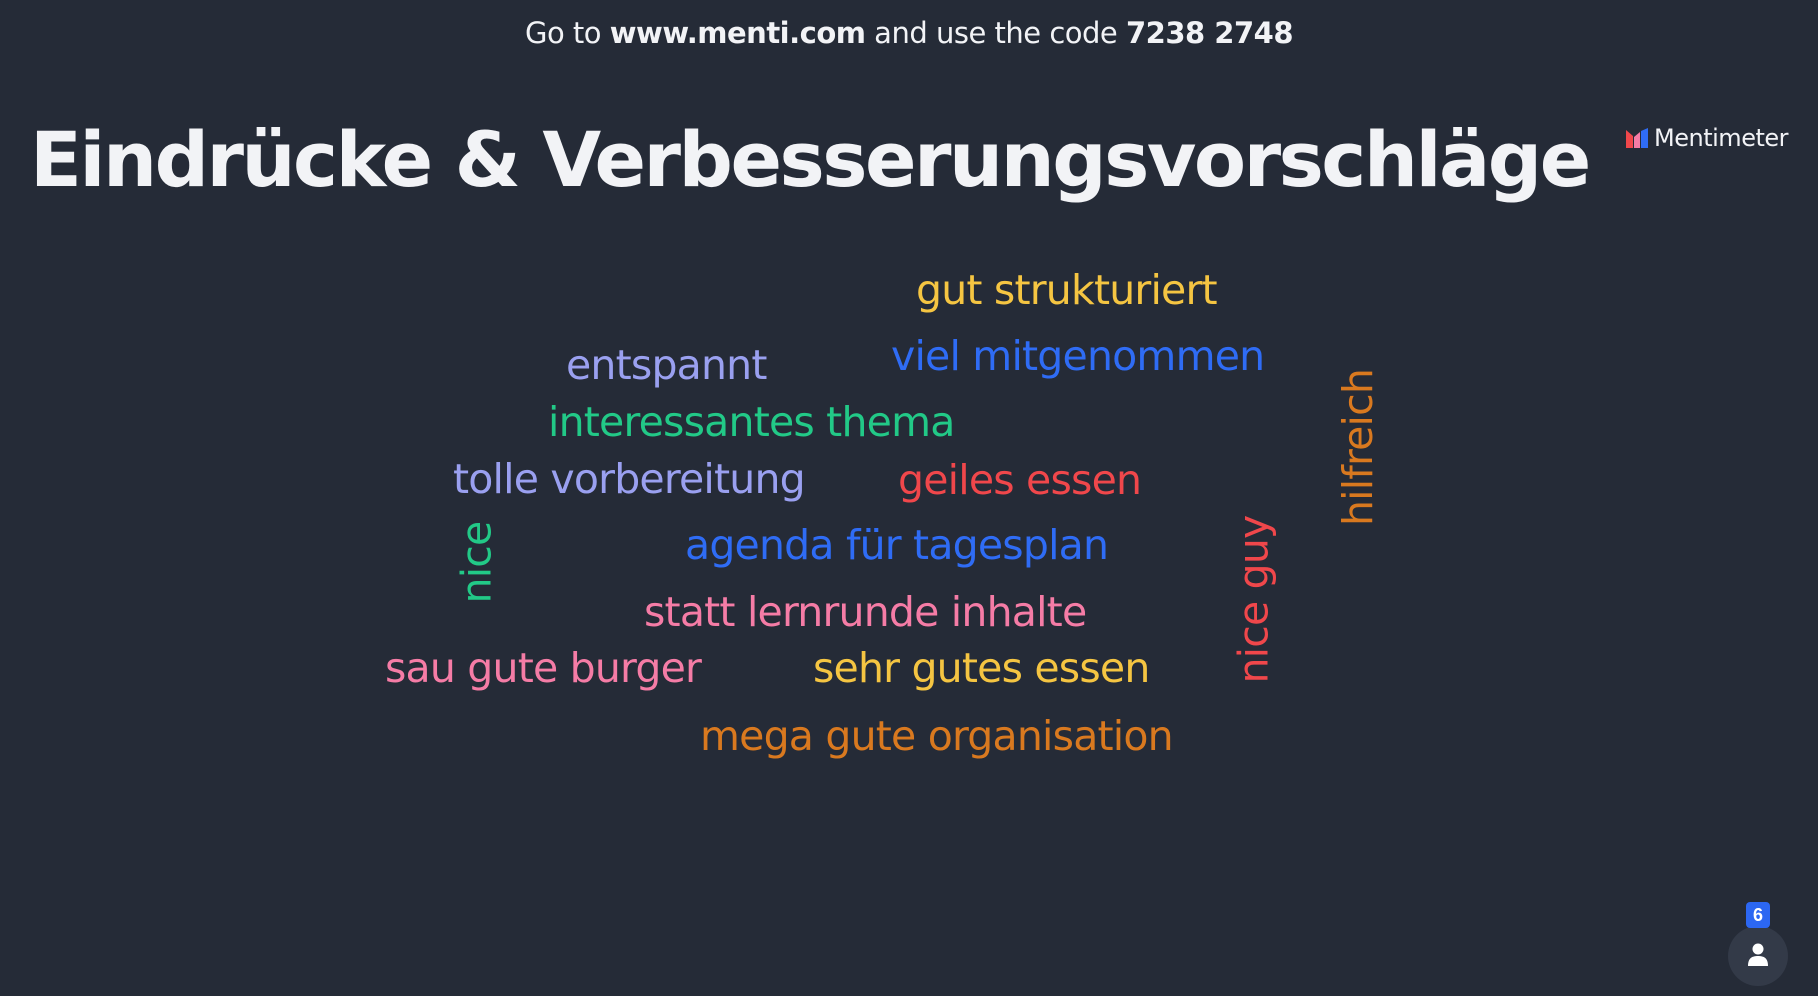 This screenshot has width=1818, height=996. What do you see at coordinates (543, 668) in the screenshot?
I see `cloud-word: sau gute burger` at bounding box center [543, 668].